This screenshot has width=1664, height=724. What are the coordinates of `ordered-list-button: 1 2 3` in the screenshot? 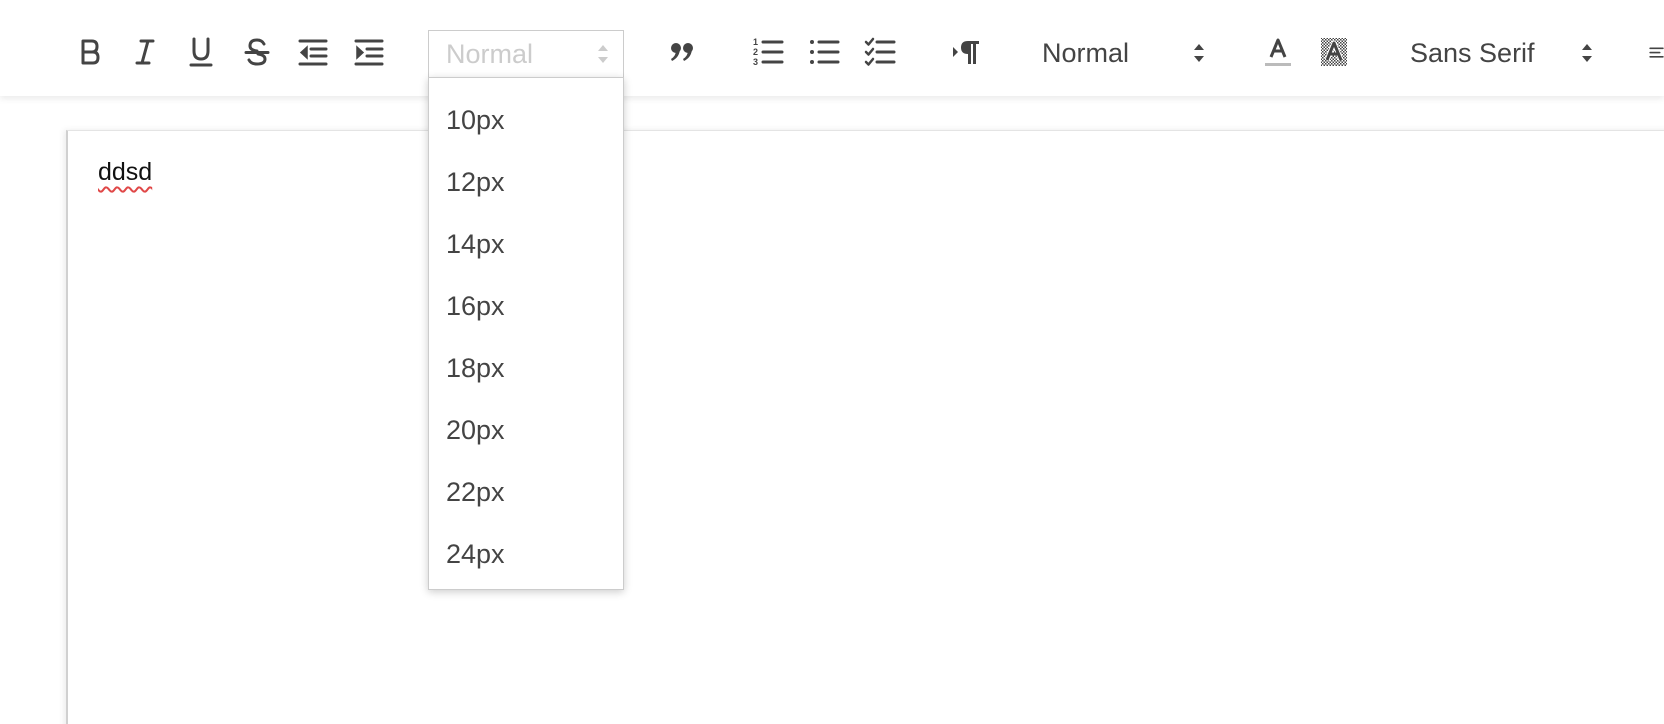 It's located at (768, 52).